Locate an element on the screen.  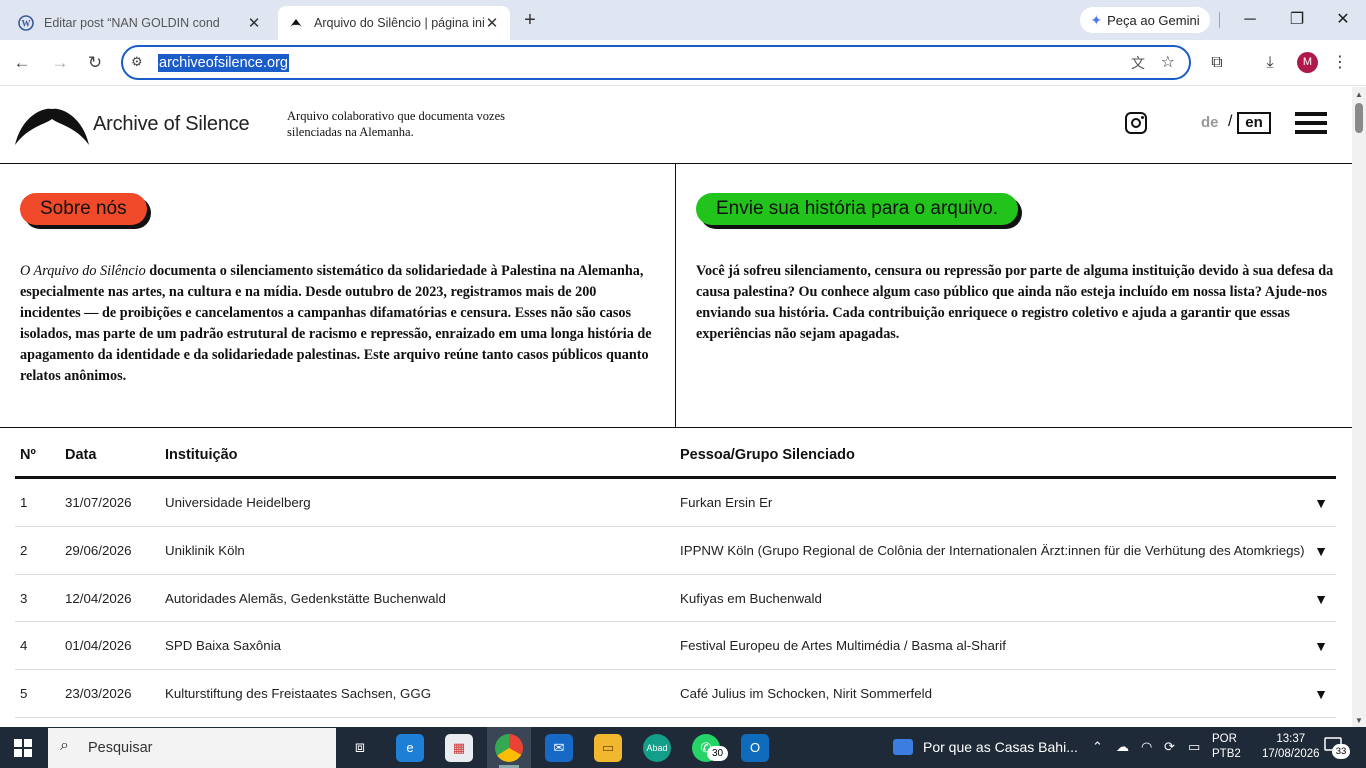
about-us-button: Sobre nós is located at coordinates (83, 209).